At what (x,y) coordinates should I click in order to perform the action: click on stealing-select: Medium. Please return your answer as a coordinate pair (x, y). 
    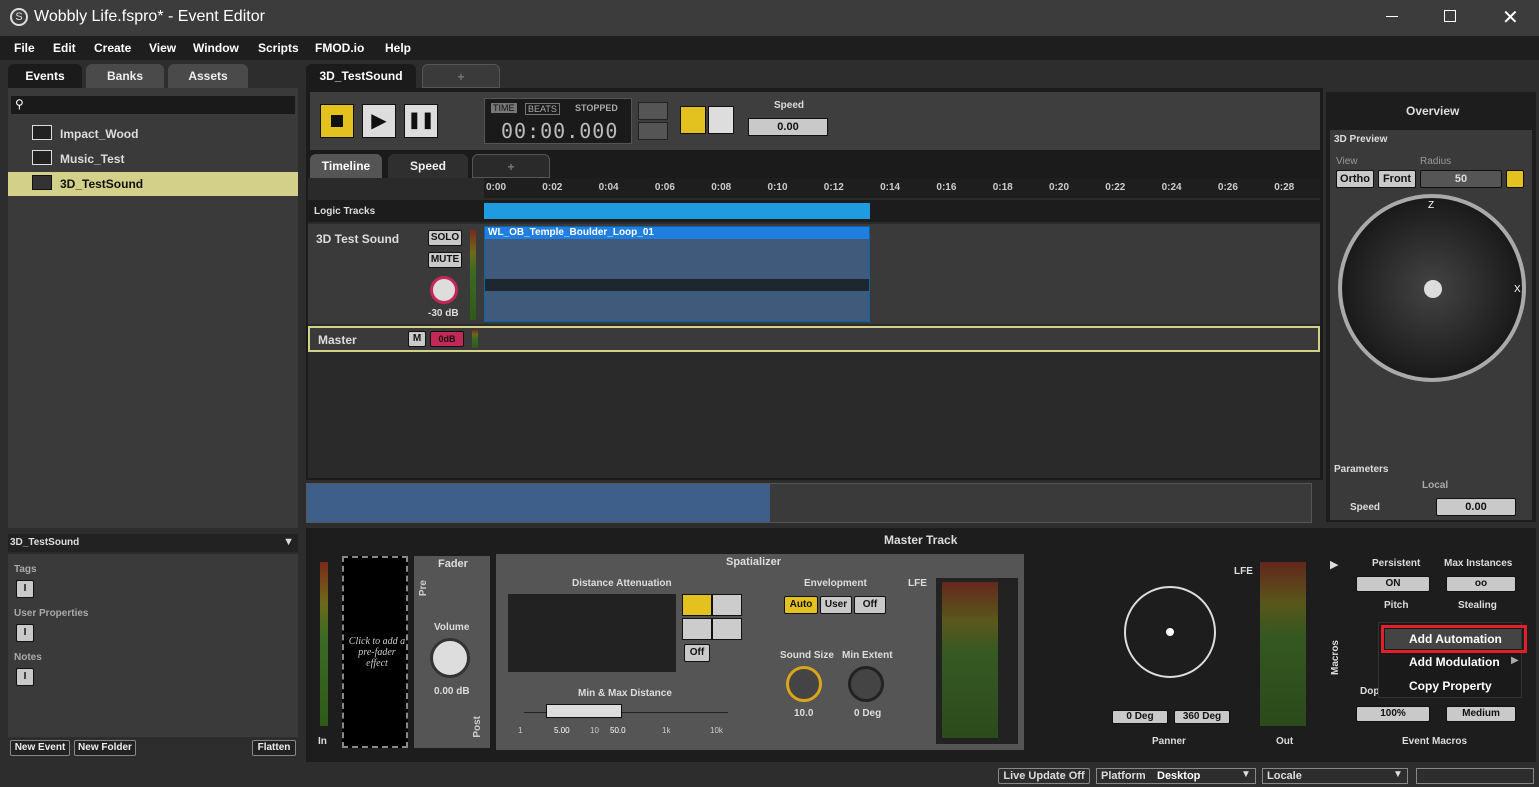
    Looking at the image, I should click on (1481, 714).